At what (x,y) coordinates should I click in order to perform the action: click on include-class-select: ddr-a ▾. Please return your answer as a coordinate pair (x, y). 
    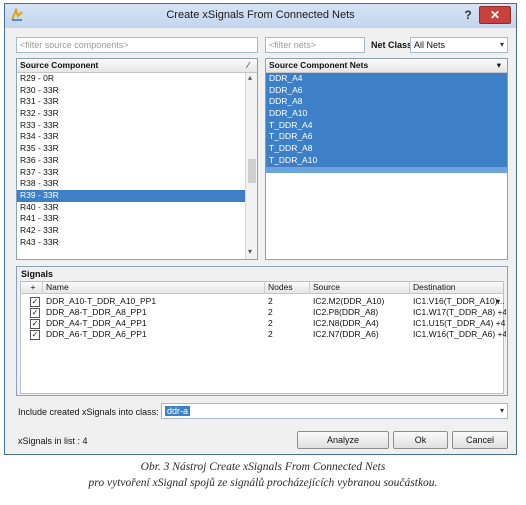
    Looking at the image, I should click on (334, 411).